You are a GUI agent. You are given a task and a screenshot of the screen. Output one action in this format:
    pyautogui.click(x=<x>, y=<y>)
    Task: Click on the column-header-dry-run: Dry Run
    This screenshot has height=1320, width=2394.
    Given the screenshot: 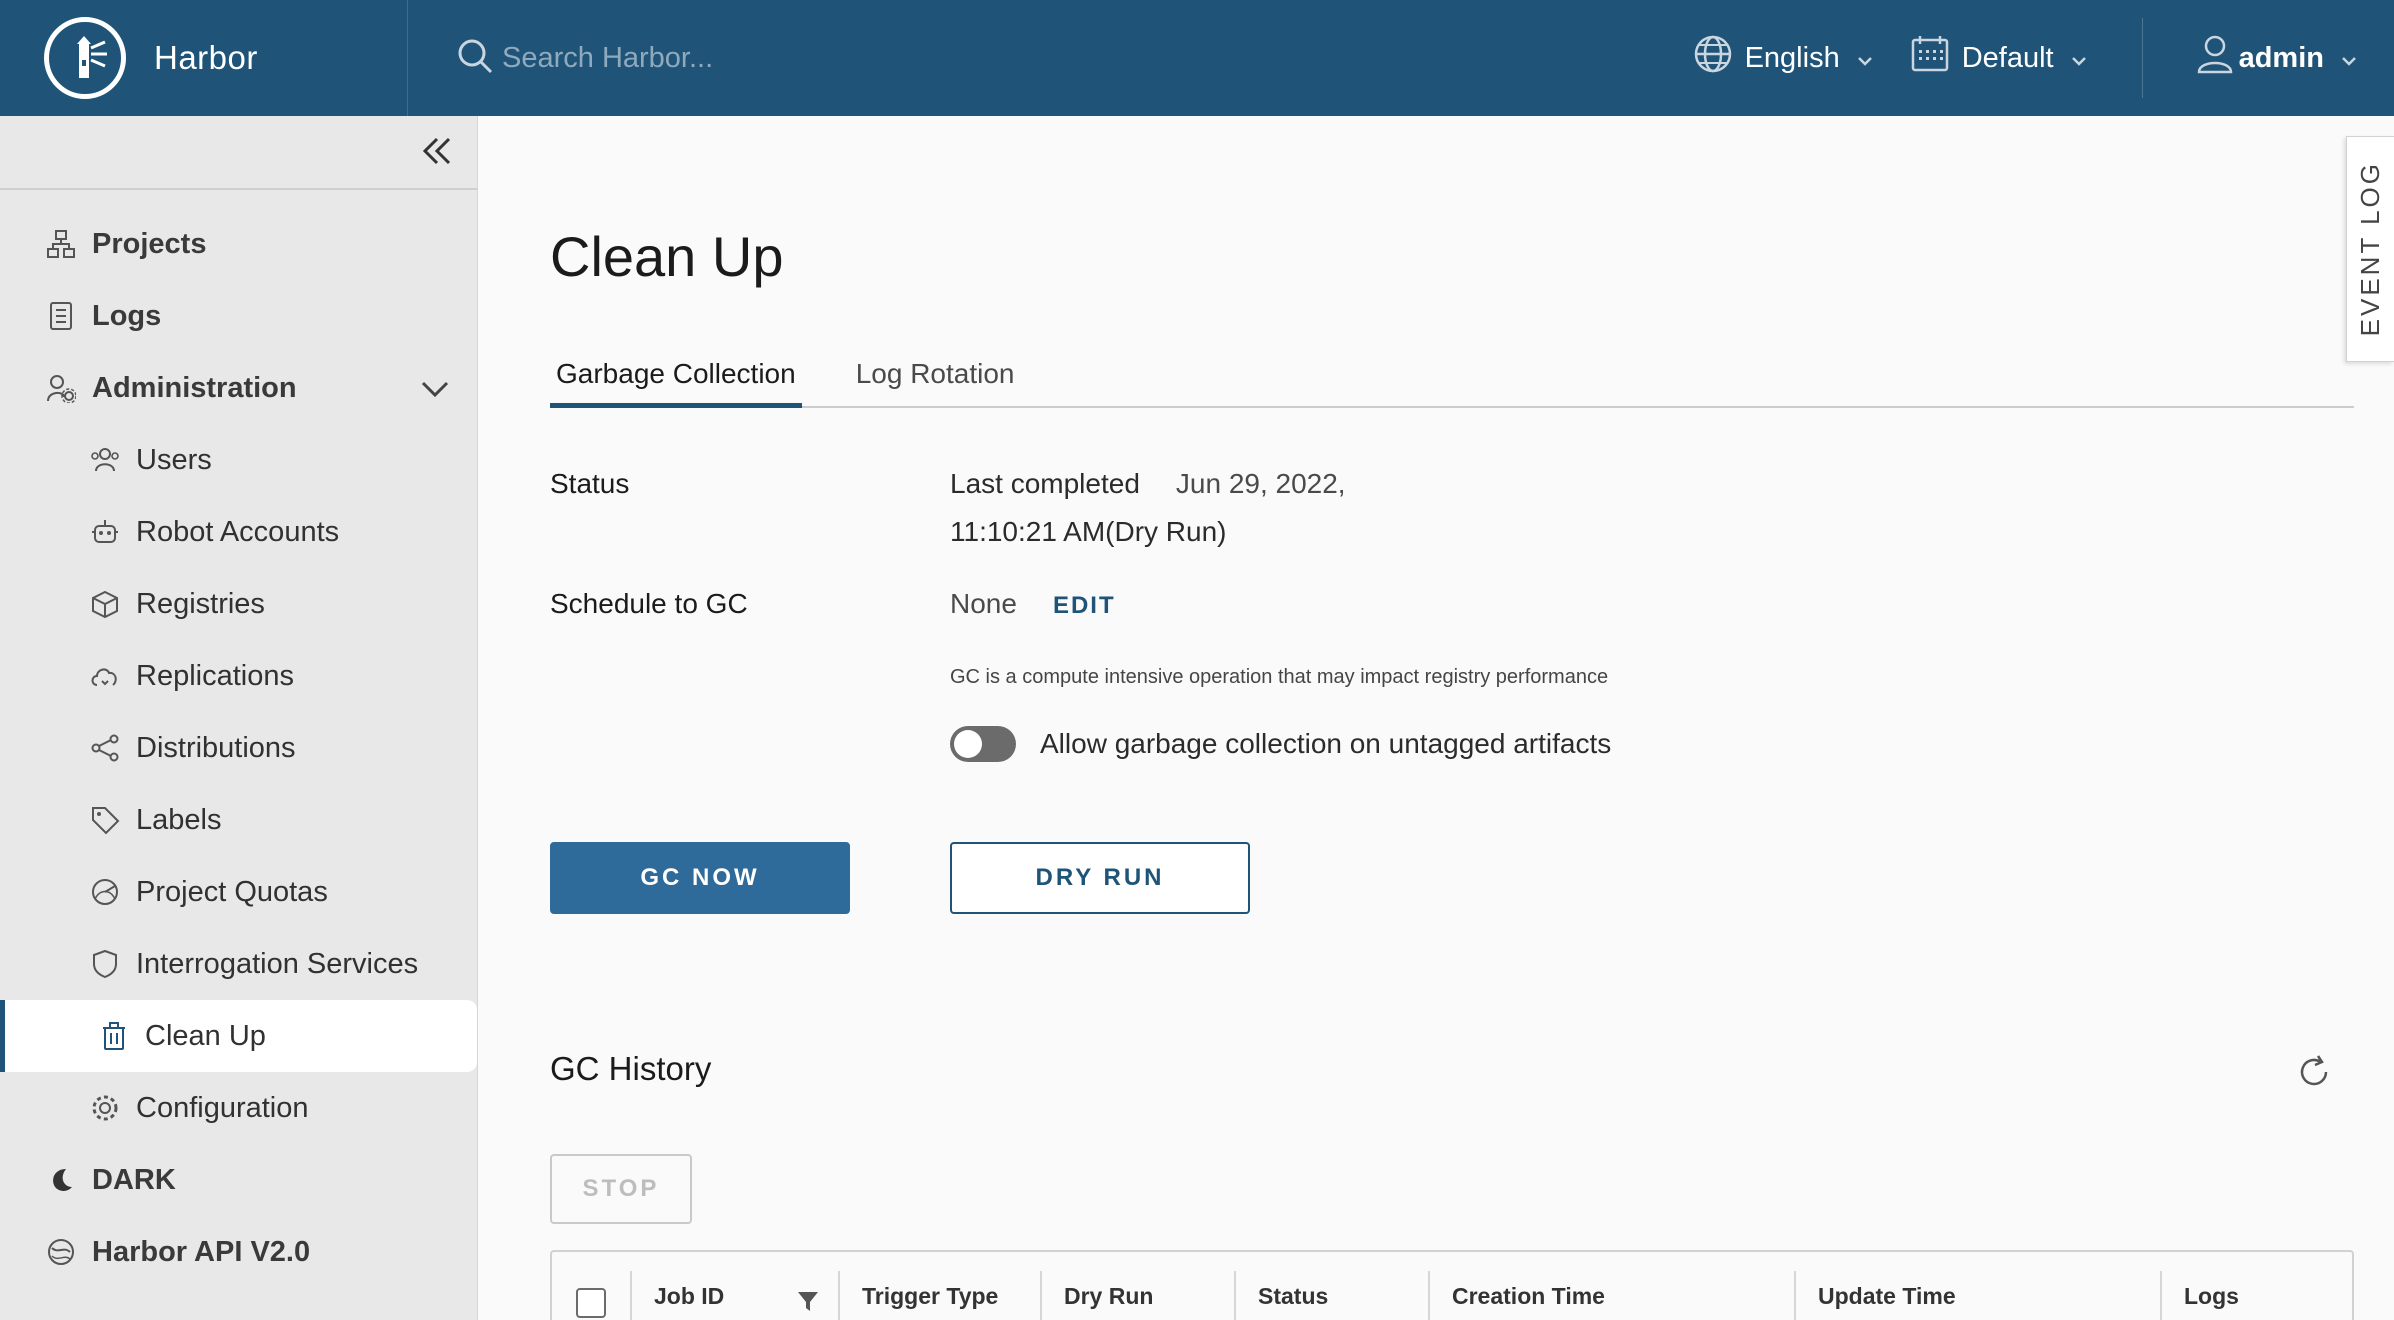 What is the action you would take?
    pyautogui.click(x=1137, y=1295)
    